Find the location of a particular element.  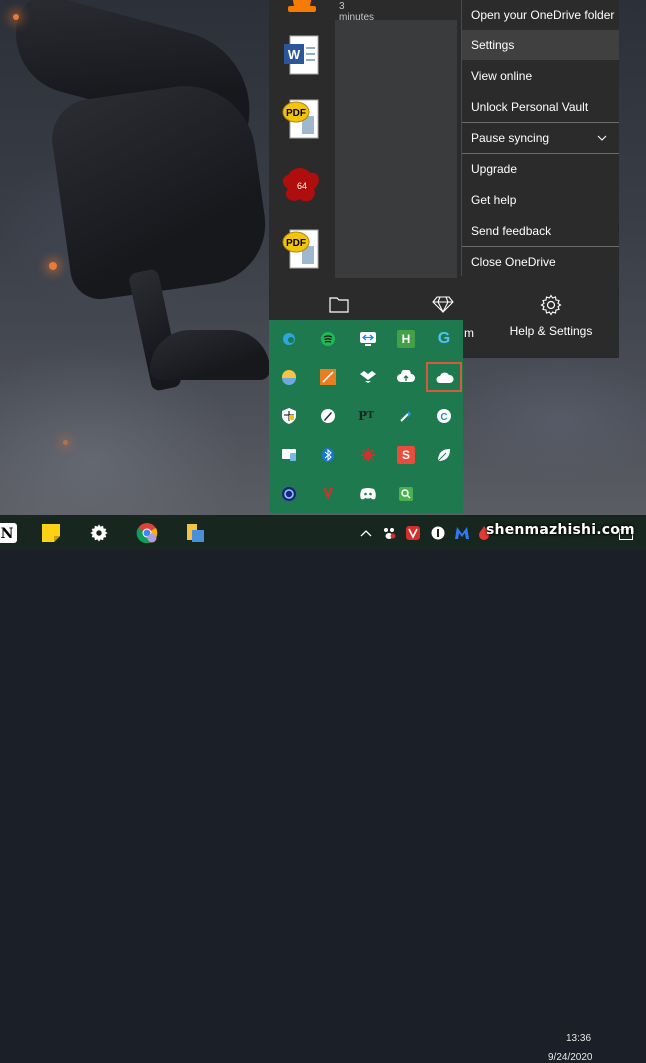

pt-icon: PT is located at coordinates (366, 416).